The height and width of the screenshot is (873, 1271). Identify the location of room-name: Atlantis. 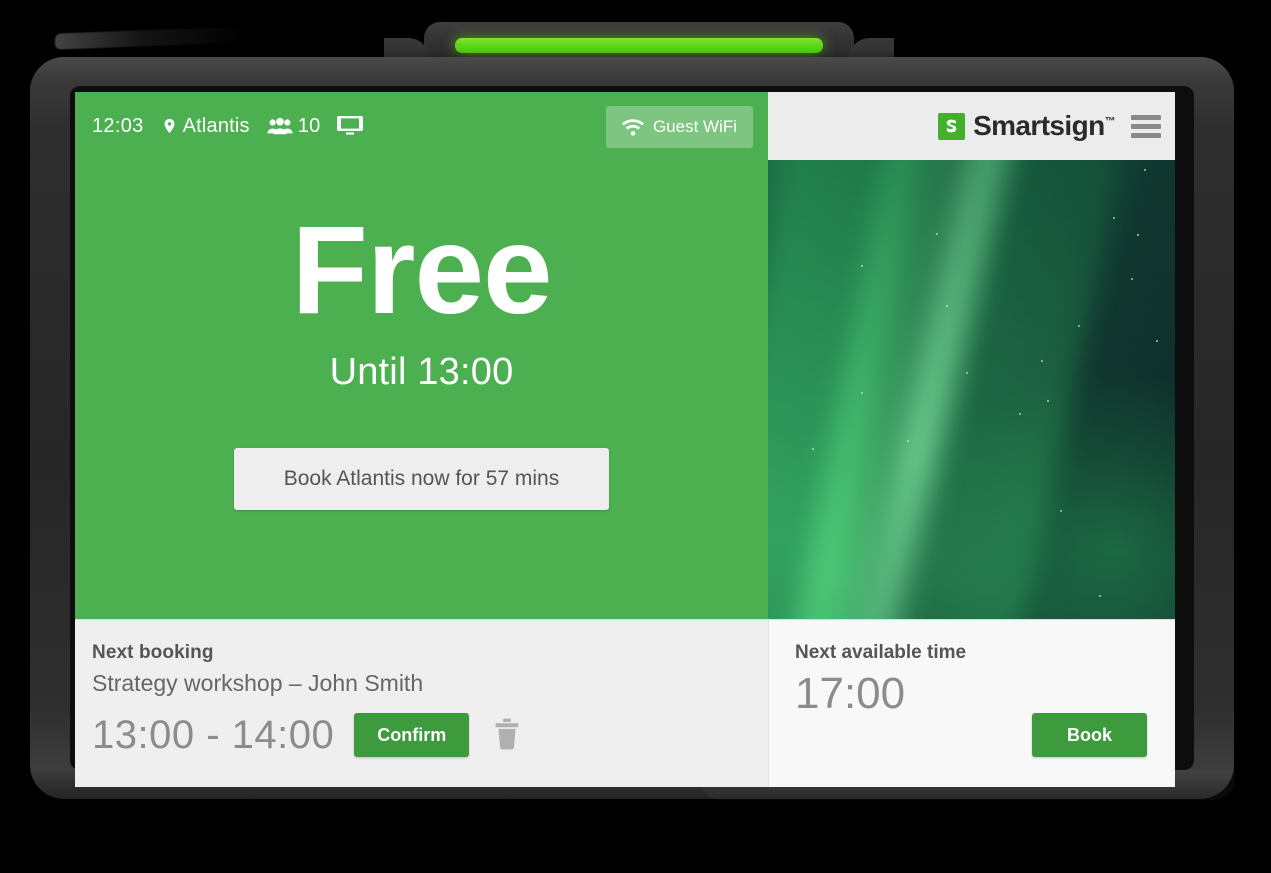
(216, 126).